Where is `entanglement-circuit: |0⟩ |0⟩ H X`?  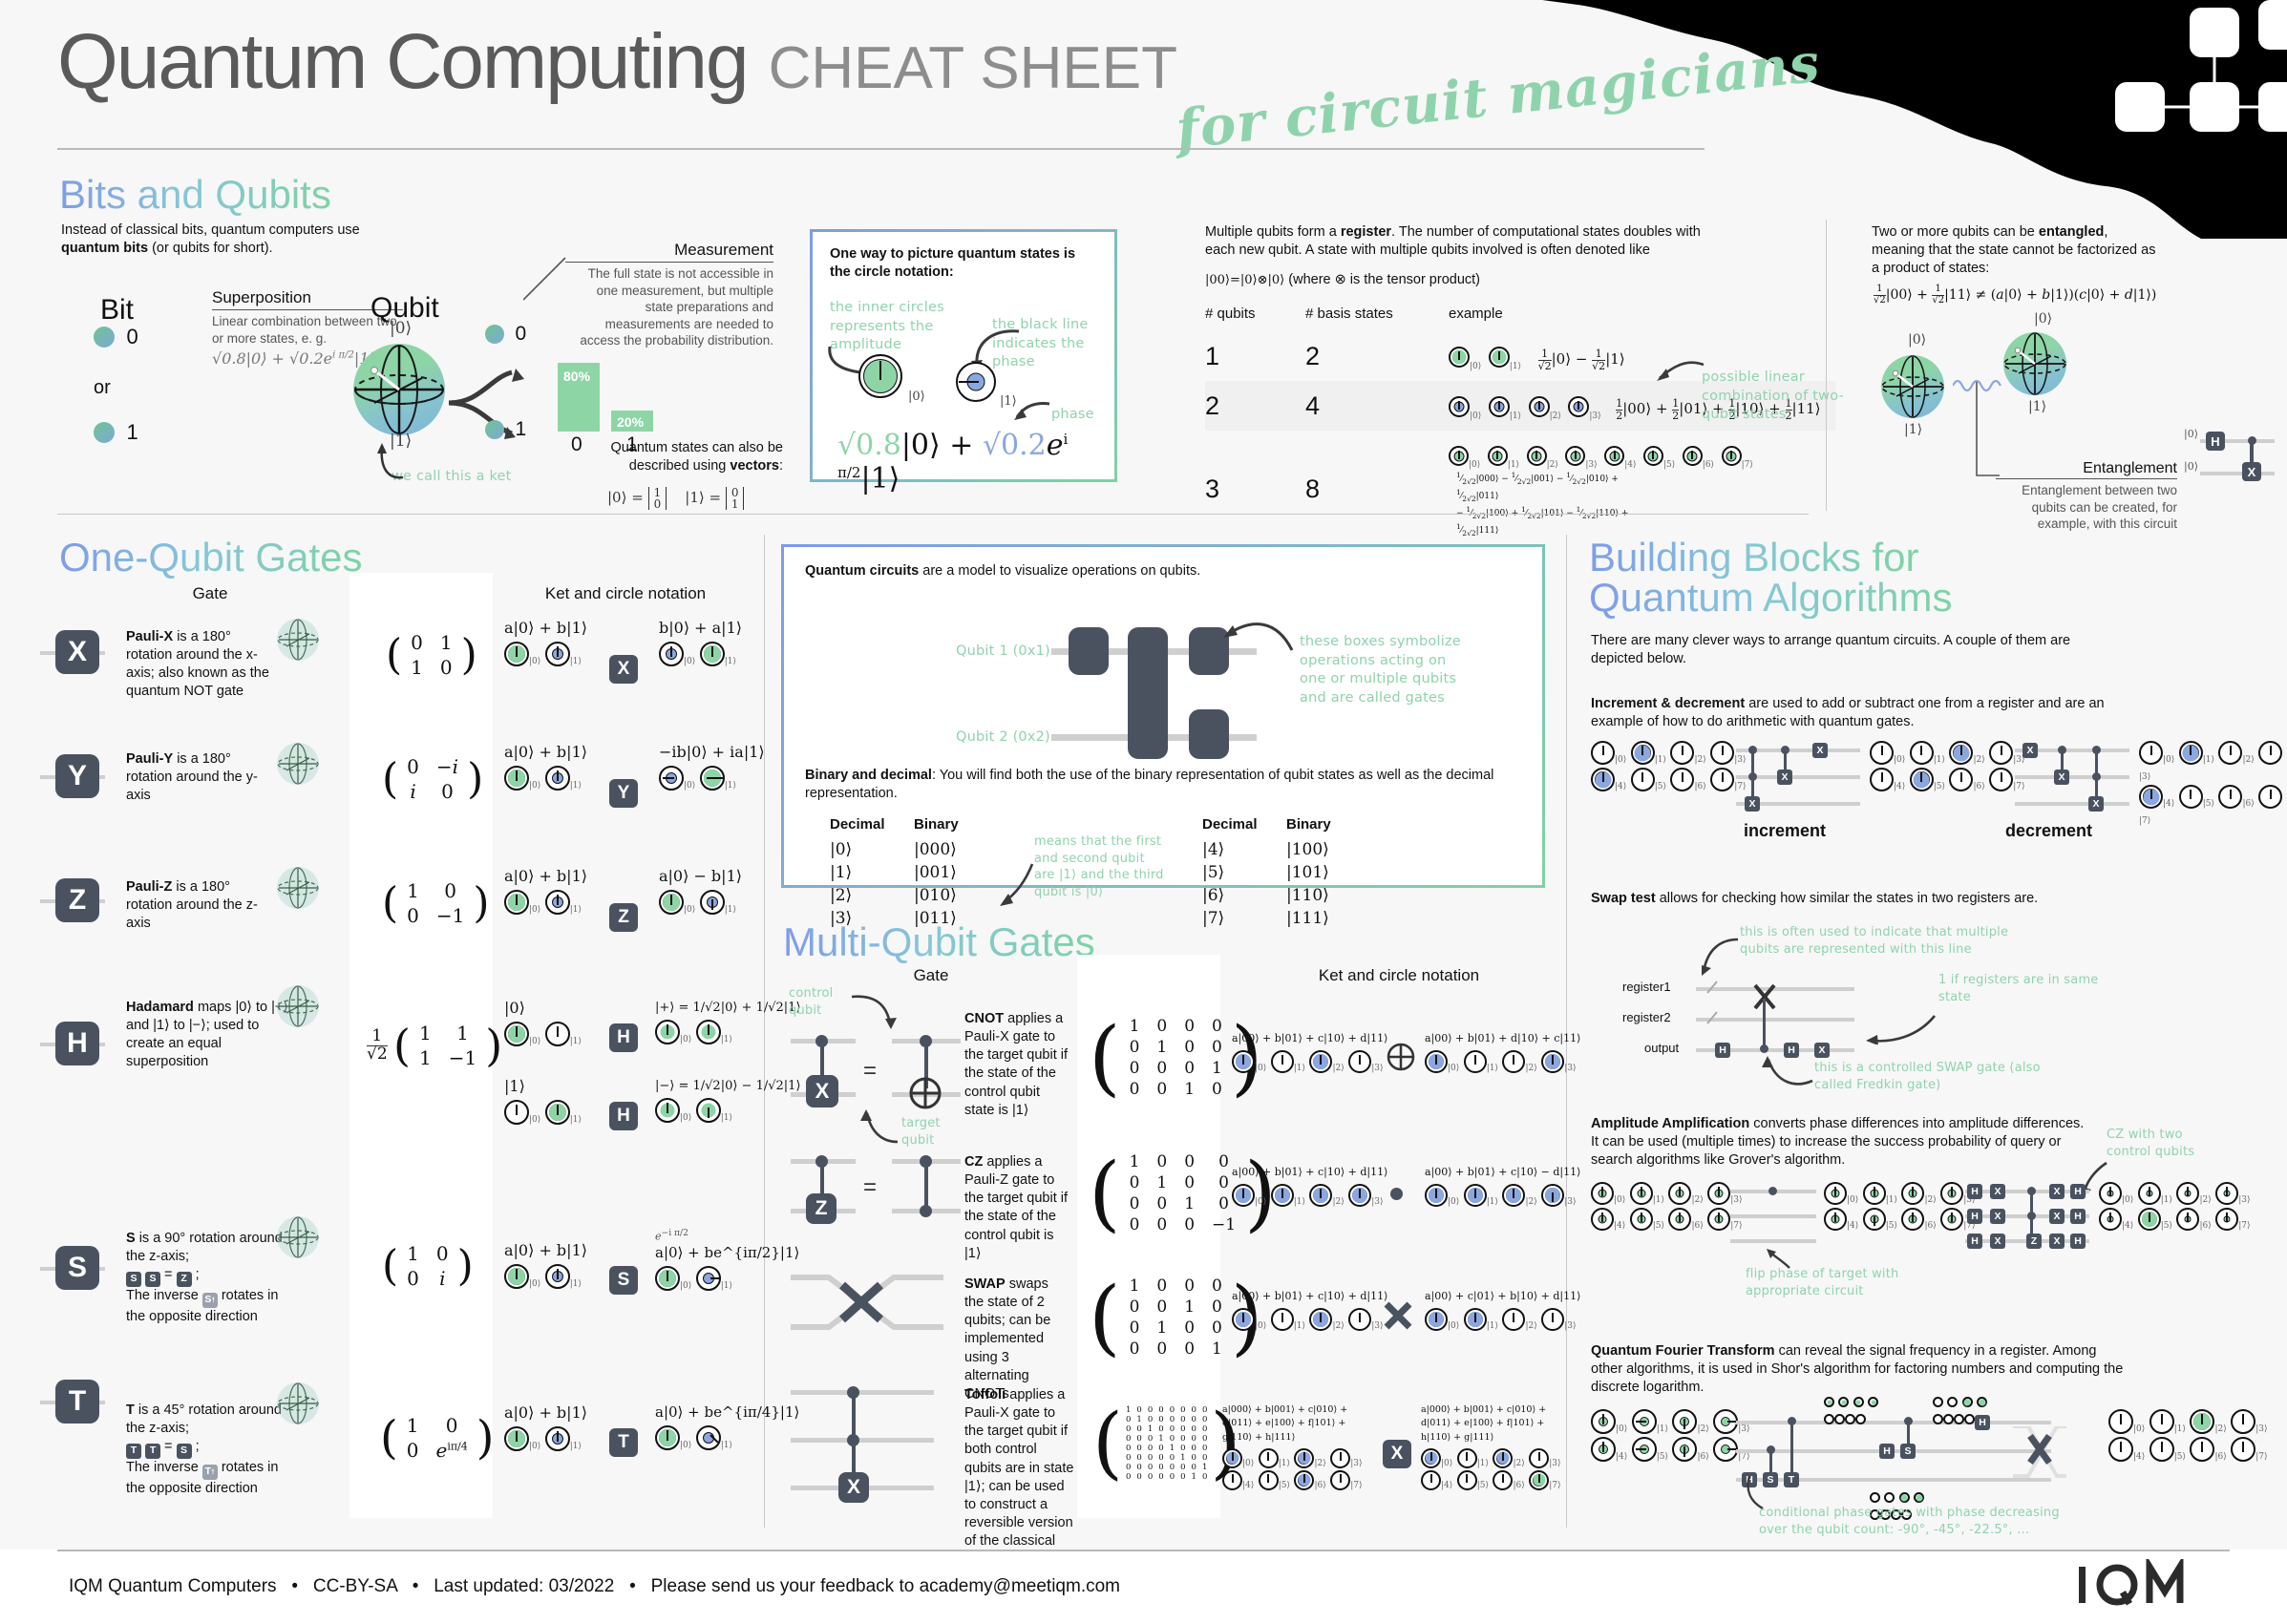 entanglement-circuit: |0⟩ |0⟩ H X is located at coordinates (2230, 455).